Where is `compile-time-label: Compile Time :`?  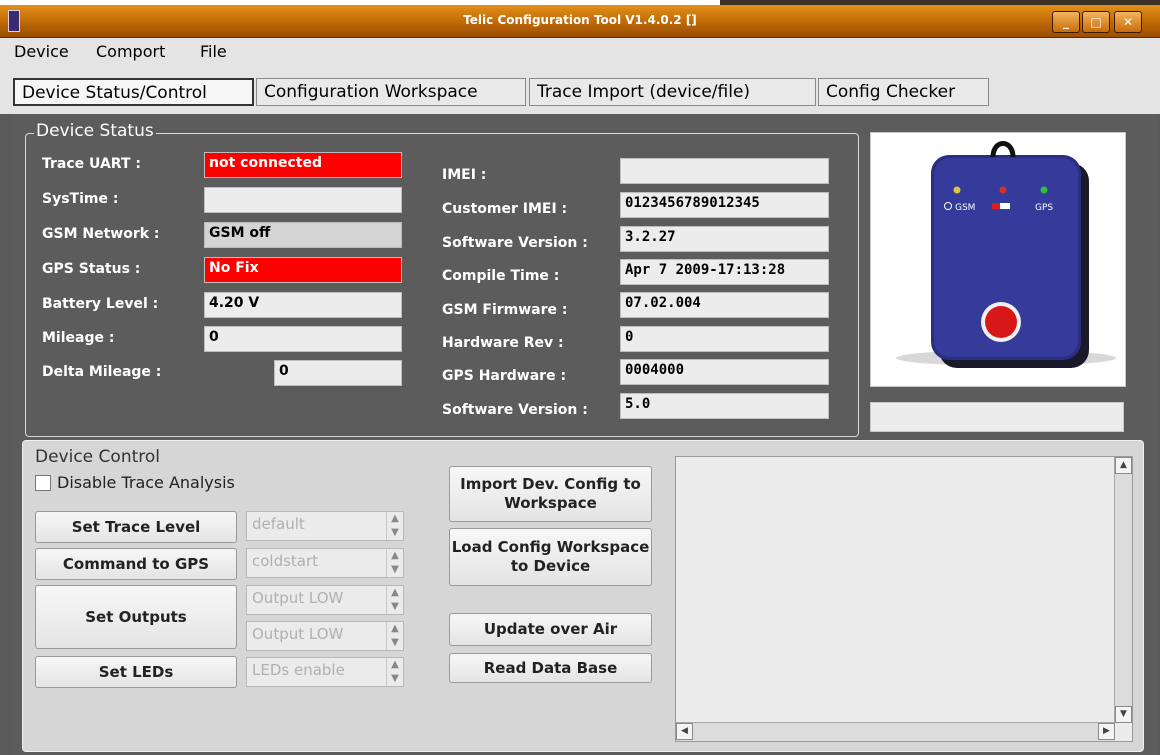 compile-time-label: Compile Time : is located at coordinates (501, 276).